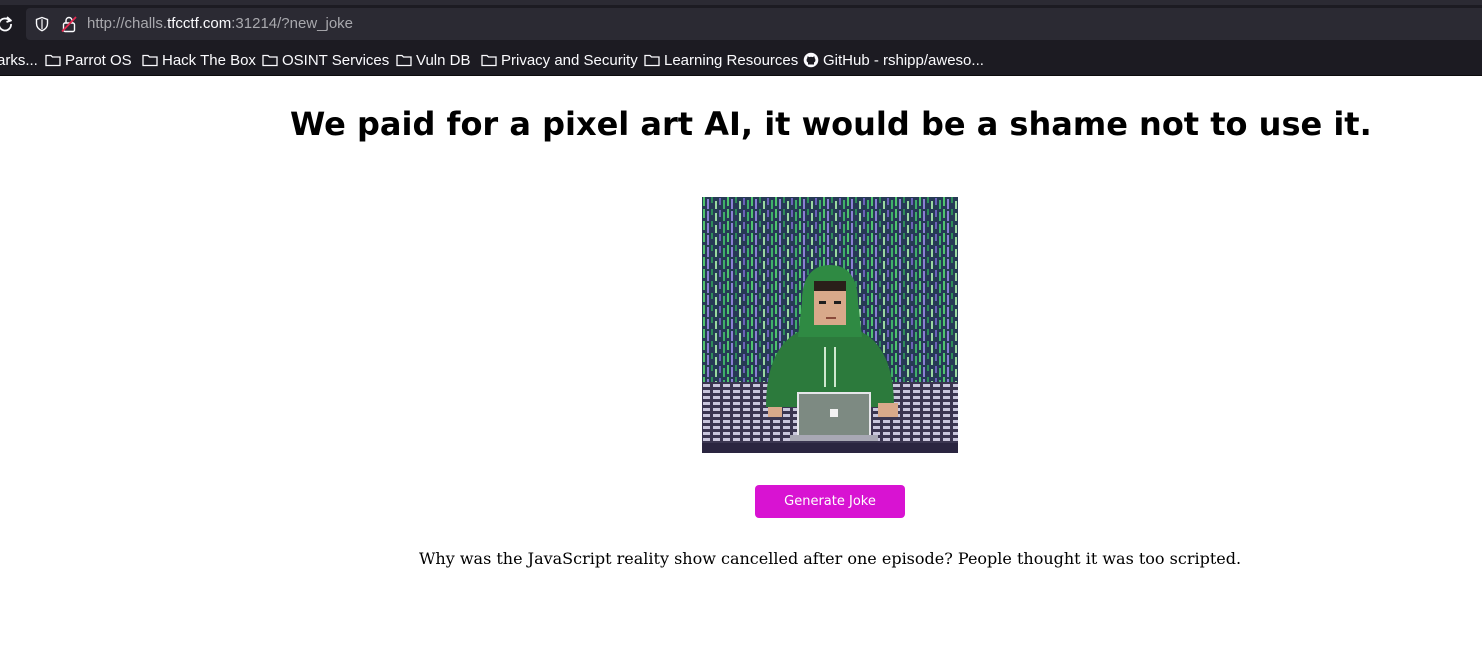 The width and height of the screenshot is (1482, 657). What do you see at coordinates (42, 24) in the screenshot?
I see `tracking-protection-shield-icon` at bounding box center [42, 24].